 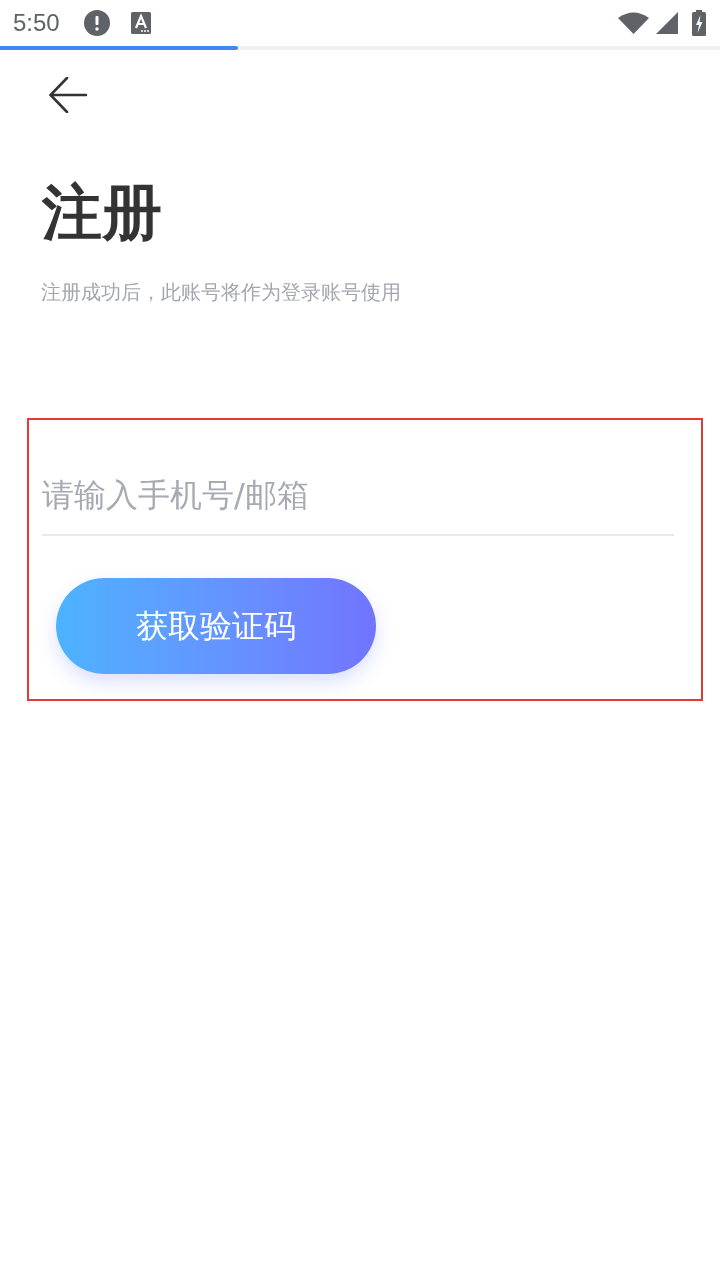 What do you see at coordinates (102, 212) in the screenshot?
I see `page-title: 注册` at bounding box center [102, 212].